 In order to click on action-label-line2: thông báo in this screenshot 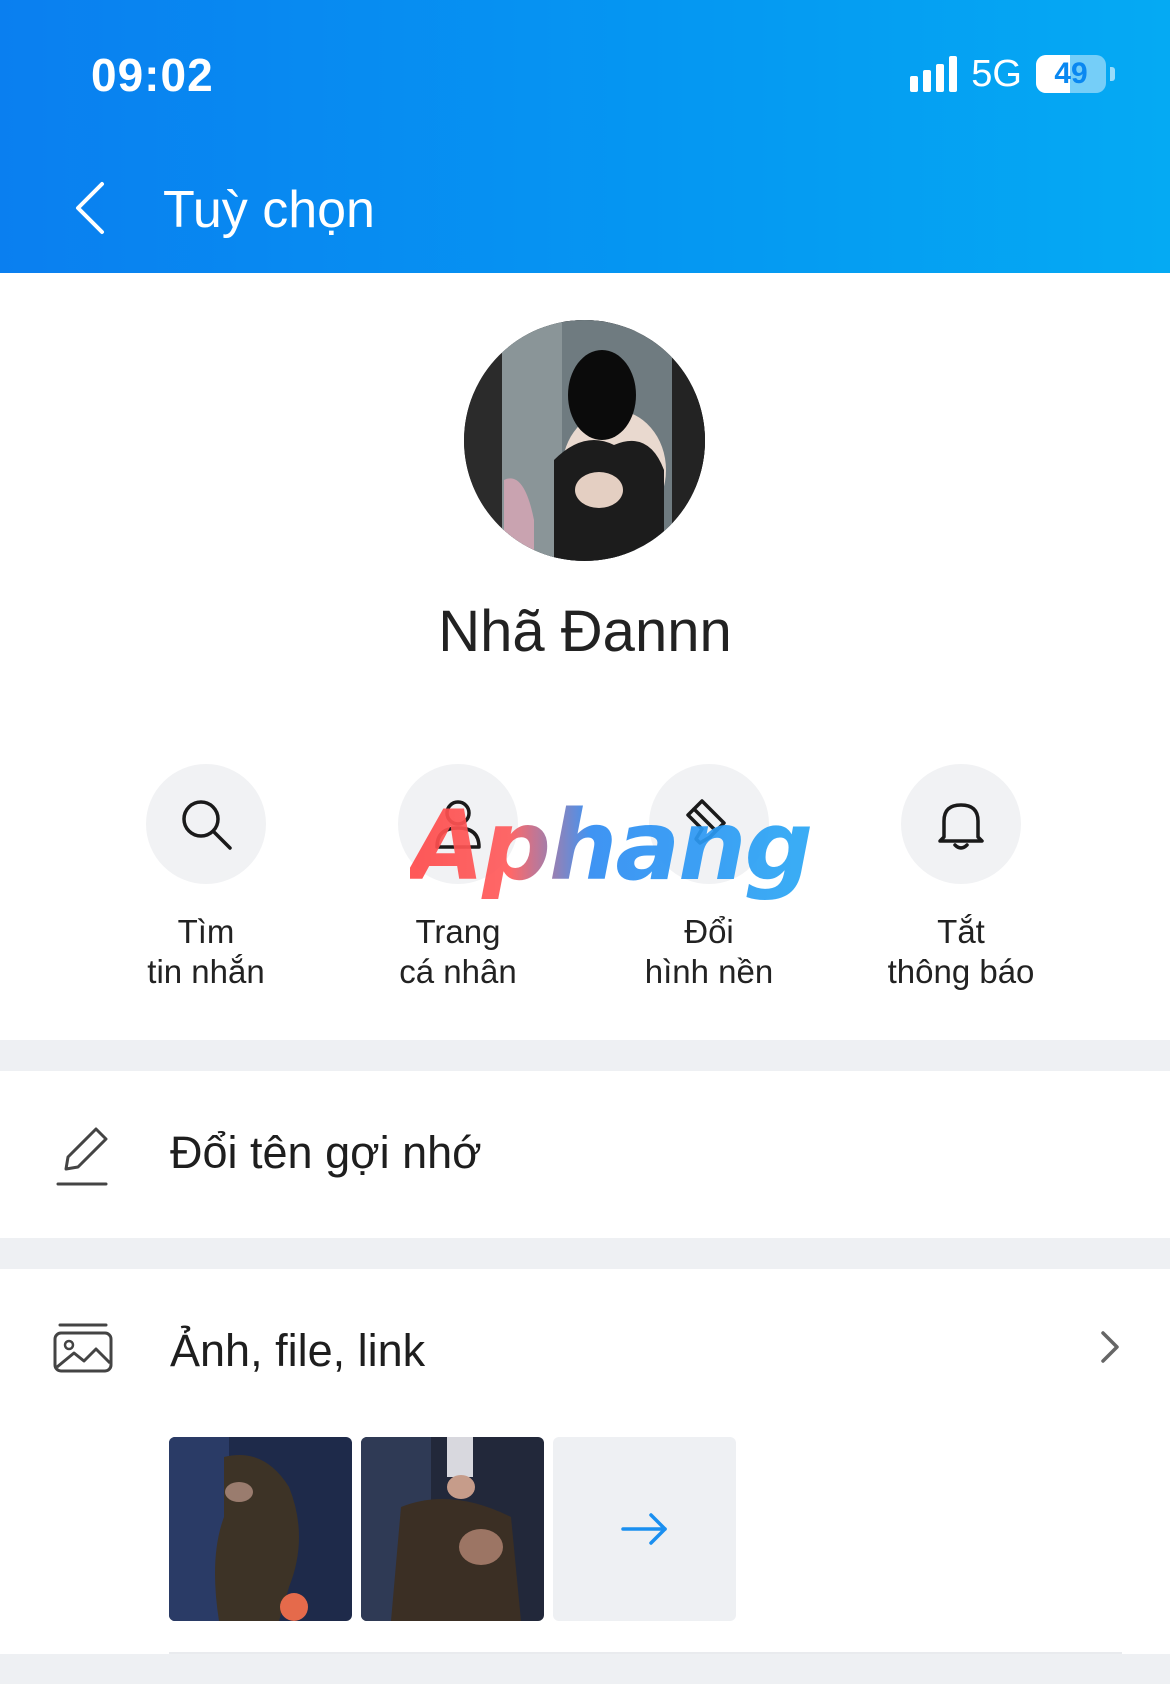, I will do `click(961, 971)`.